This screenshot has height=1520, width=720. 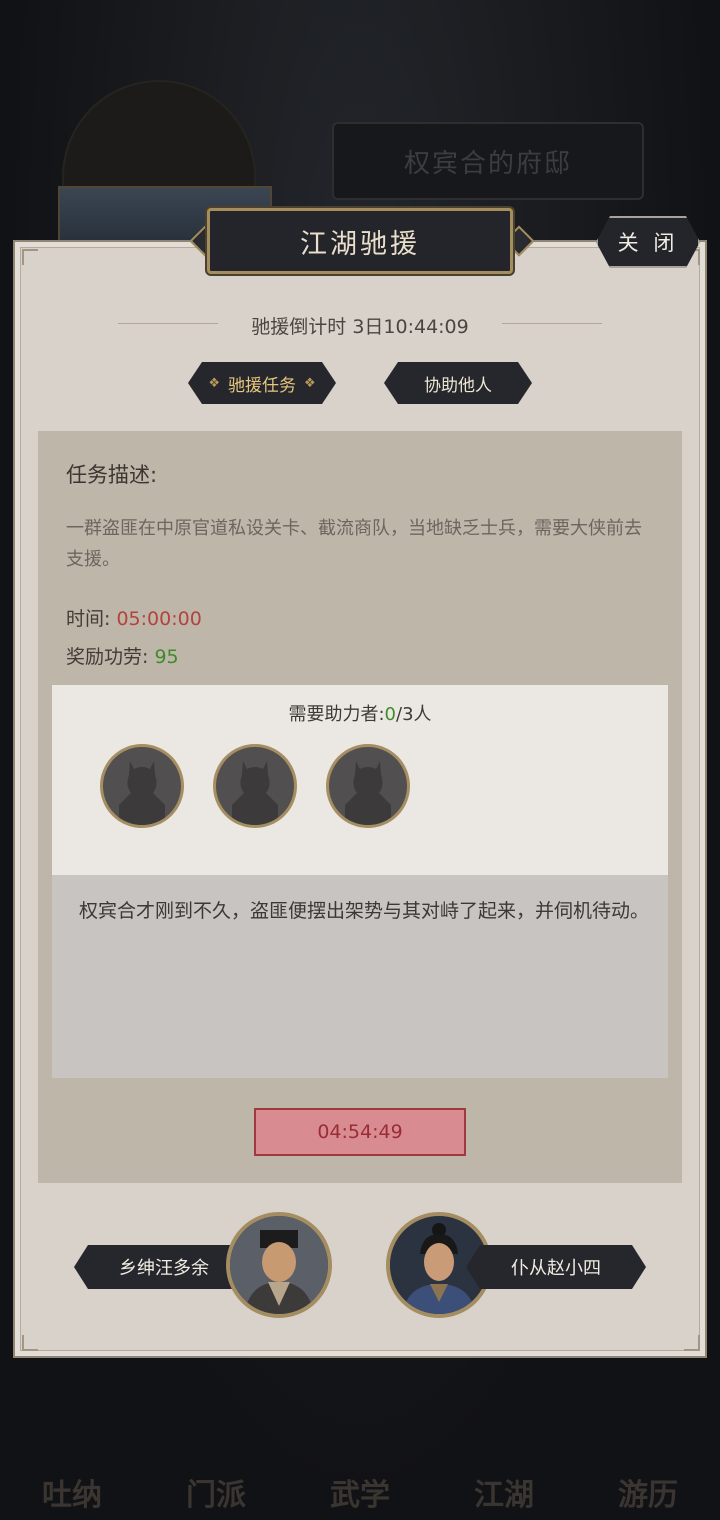 I want to click on nav-item-youli: 游历, so click(x=648, y=1495).